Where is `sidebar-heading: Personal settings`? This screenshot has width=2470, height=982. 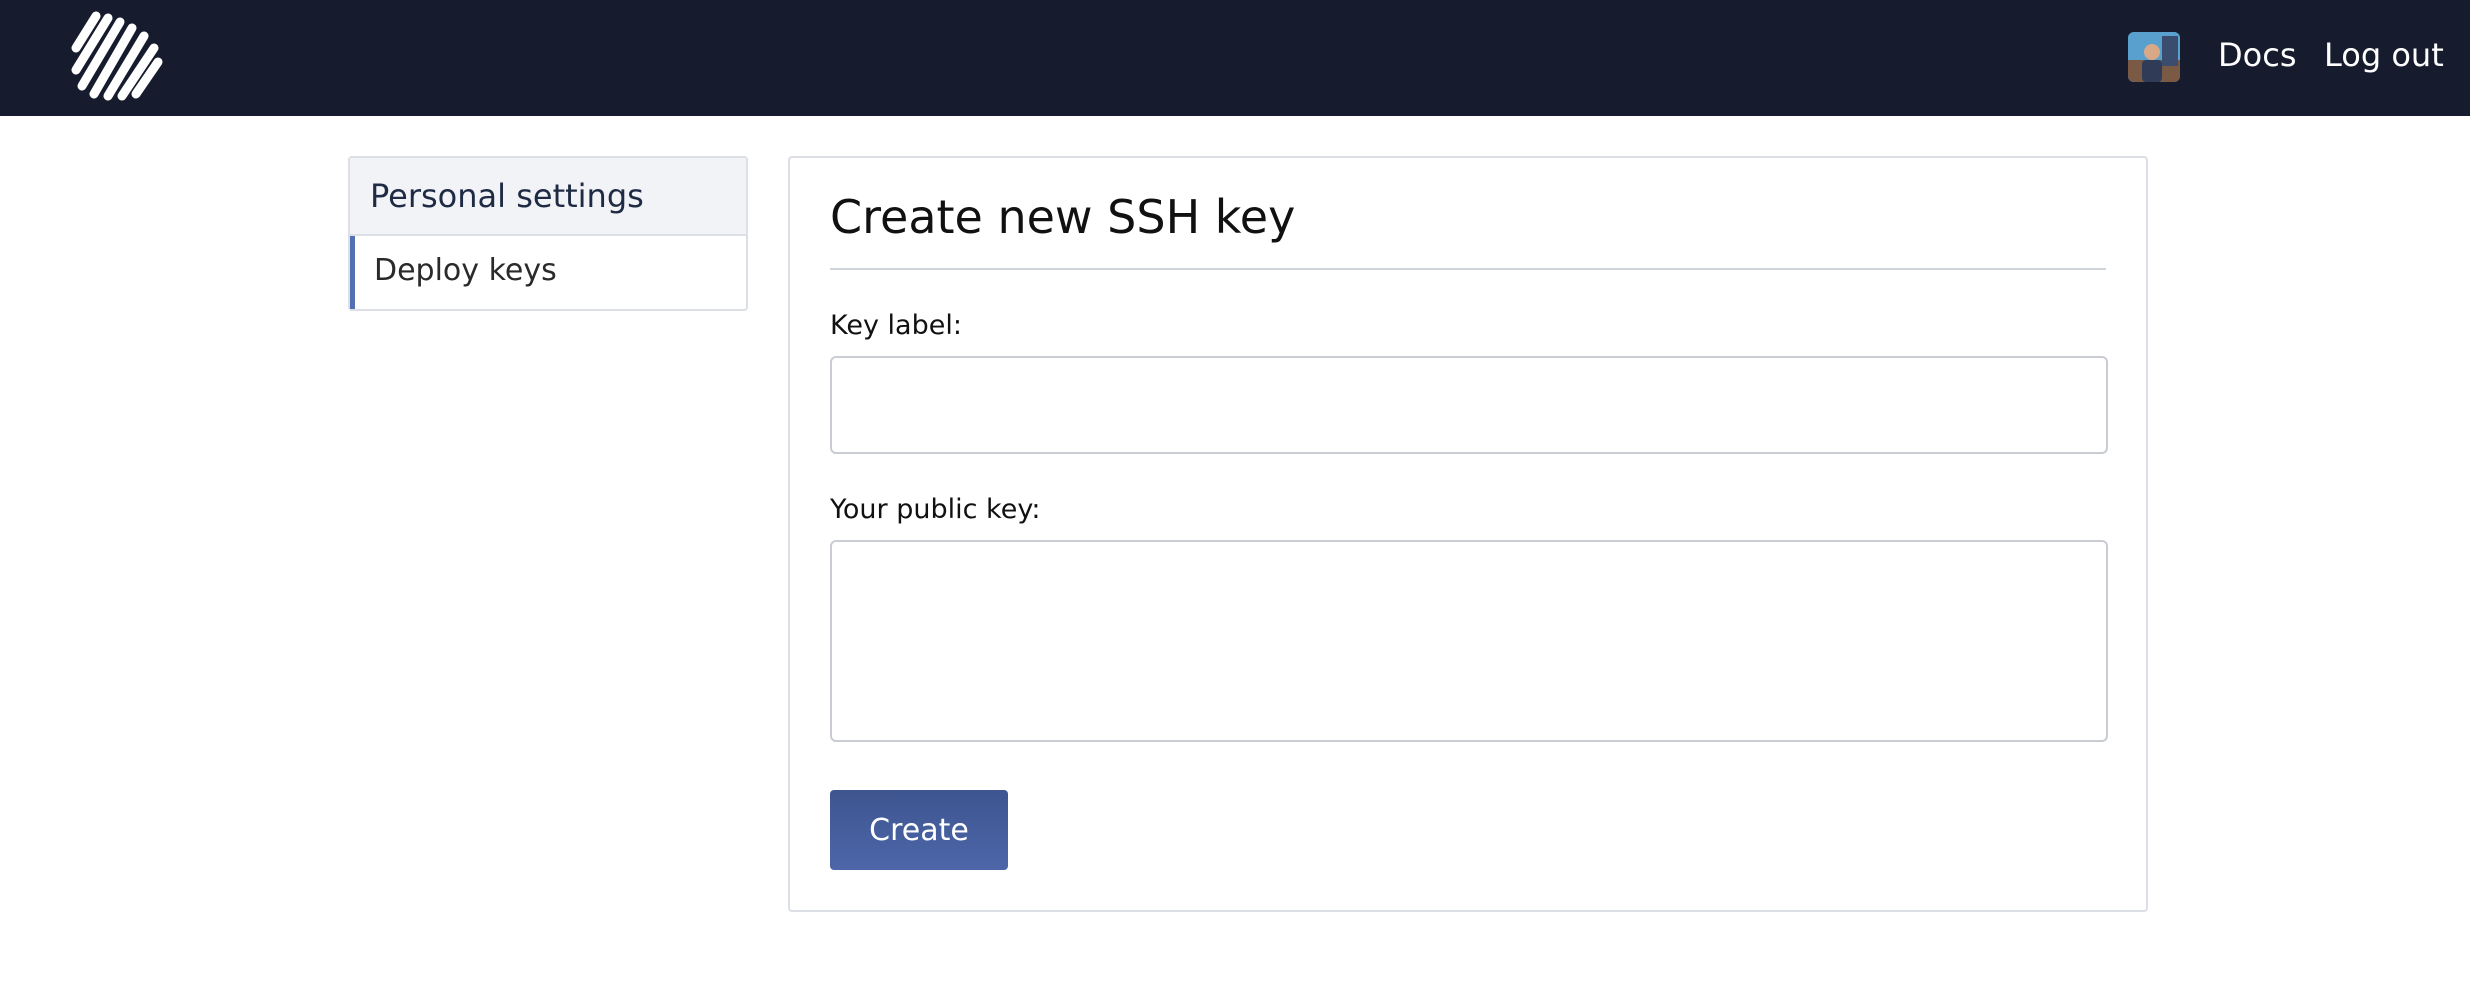
sidebar-heading: Personal settings is located at coordinates (548, 197).